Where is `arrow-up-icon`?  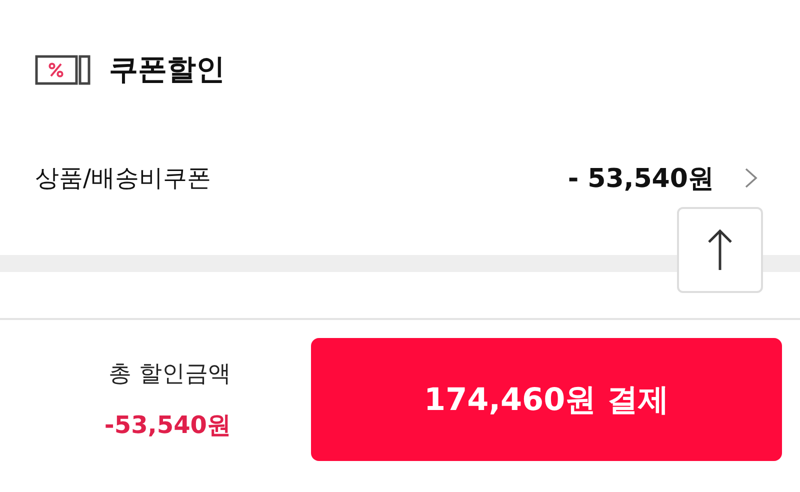
arrow-up-icon is located at coordinates (720, 250).